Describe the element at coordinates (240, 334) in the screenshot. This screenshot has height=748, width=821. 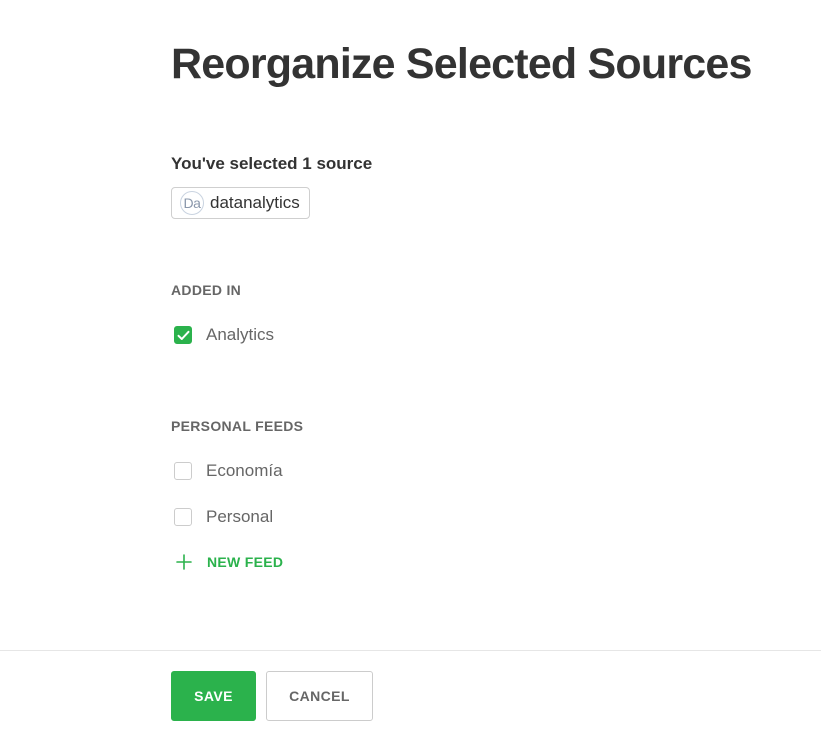
I see `feed-option-label: Analytics` at that location.